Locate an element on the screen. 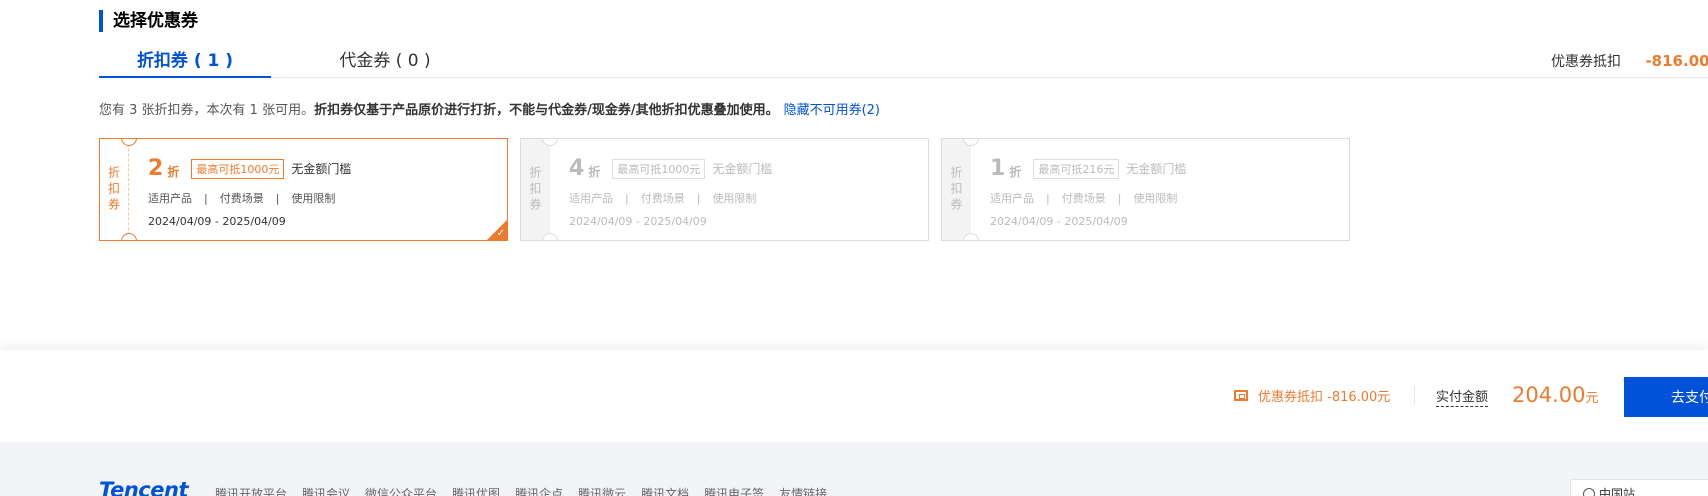  language-selector: 中国站 is located at coordinates (1639, 487).